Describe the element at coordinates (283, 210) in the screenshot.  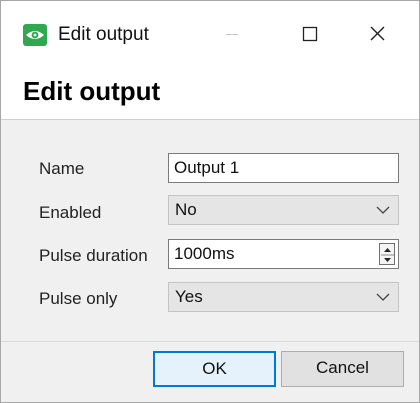
I see `enabled-select: No` at that location.